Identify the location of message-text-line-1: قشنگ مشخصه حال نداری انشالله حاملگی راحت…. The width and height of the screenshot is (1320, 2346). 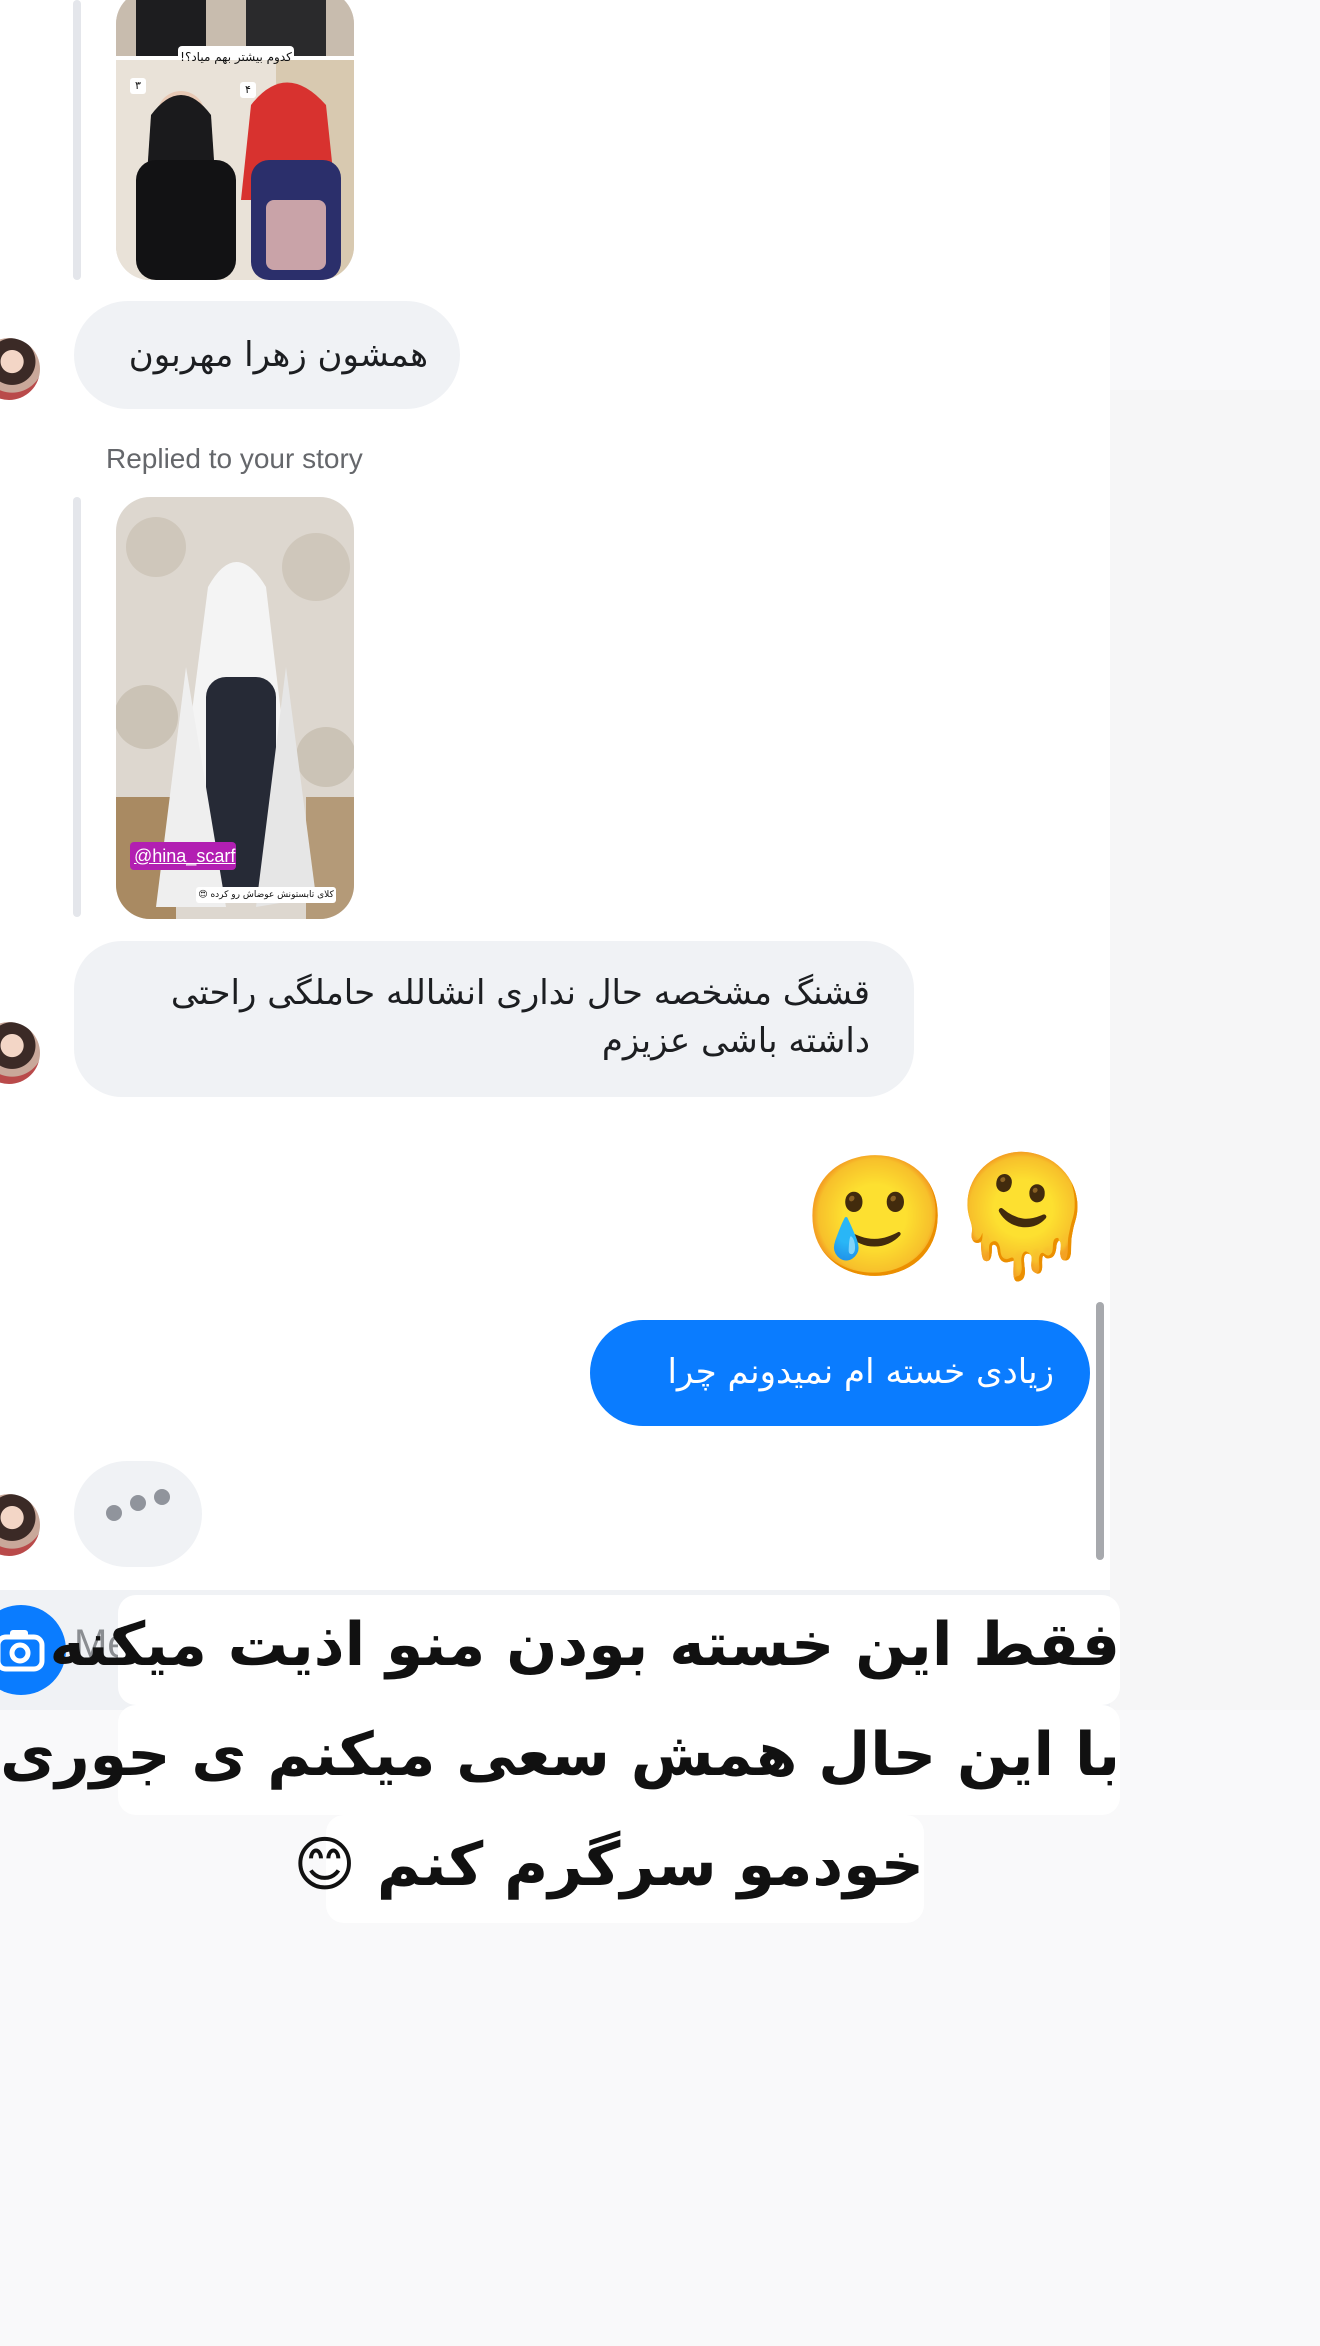
(520, 993).